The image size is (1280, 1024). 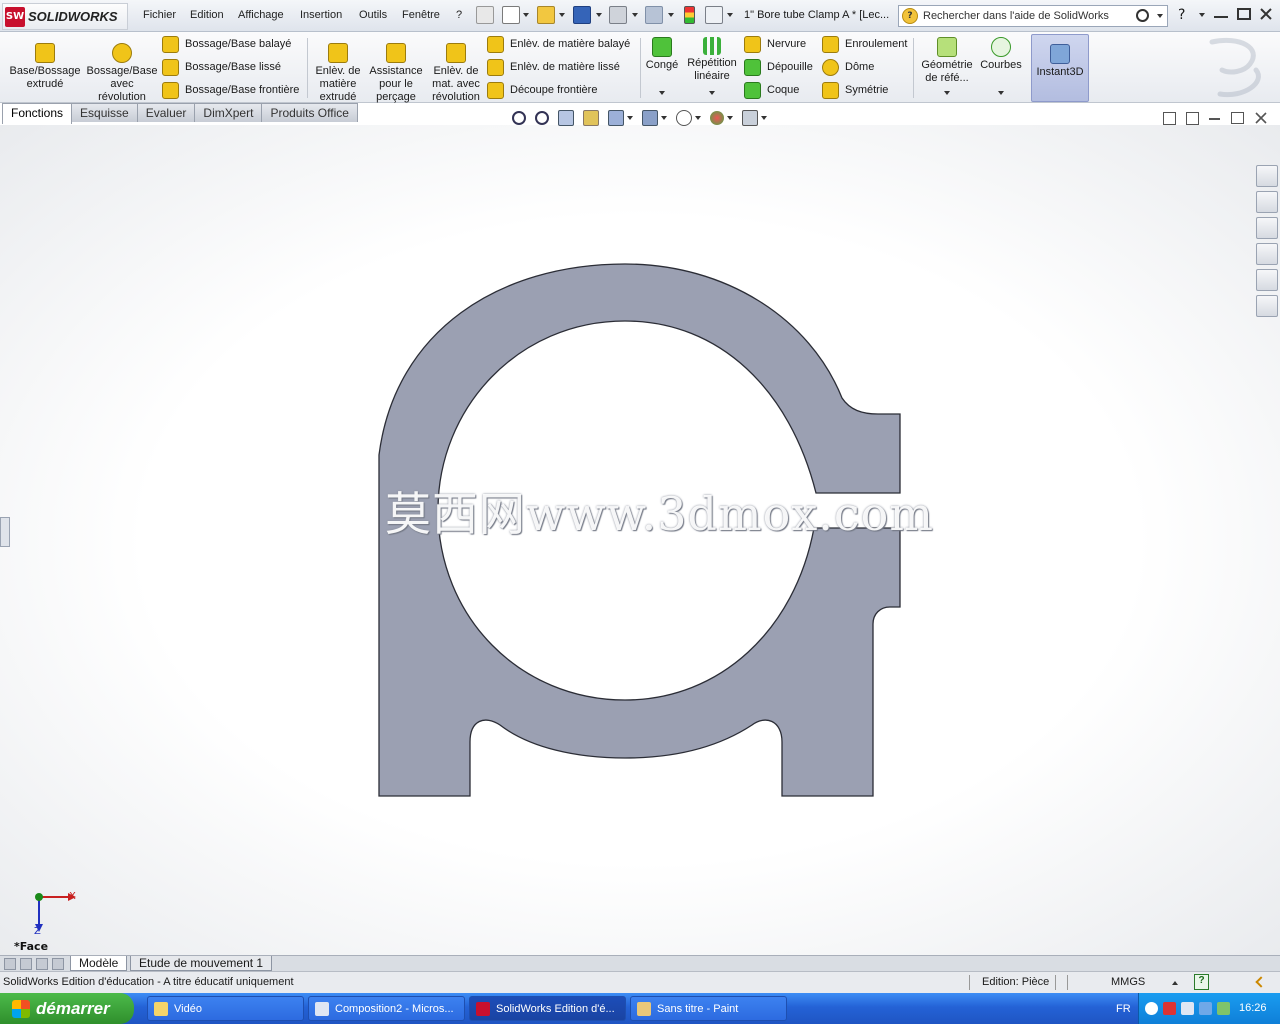 I want to click on rebuild-traffic-light-icon, so click(x=689, y=15).